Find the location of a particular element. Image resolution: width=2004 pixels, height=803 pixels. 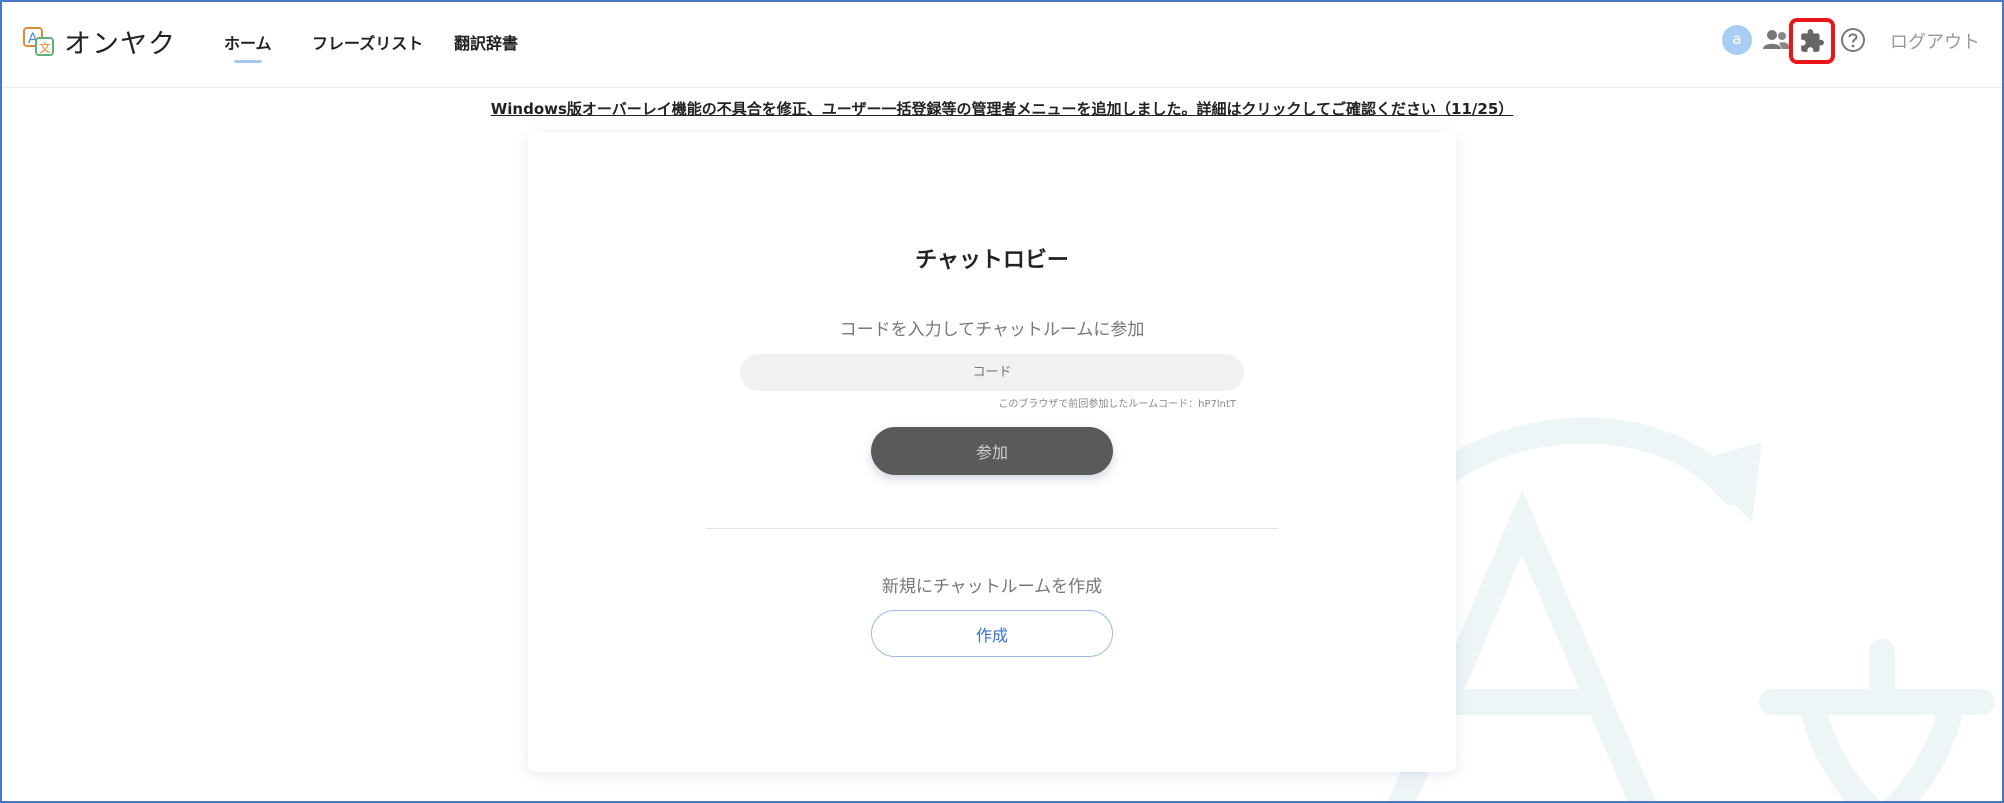

logout-link: ログアウト is located at coordinates (1935, 41).